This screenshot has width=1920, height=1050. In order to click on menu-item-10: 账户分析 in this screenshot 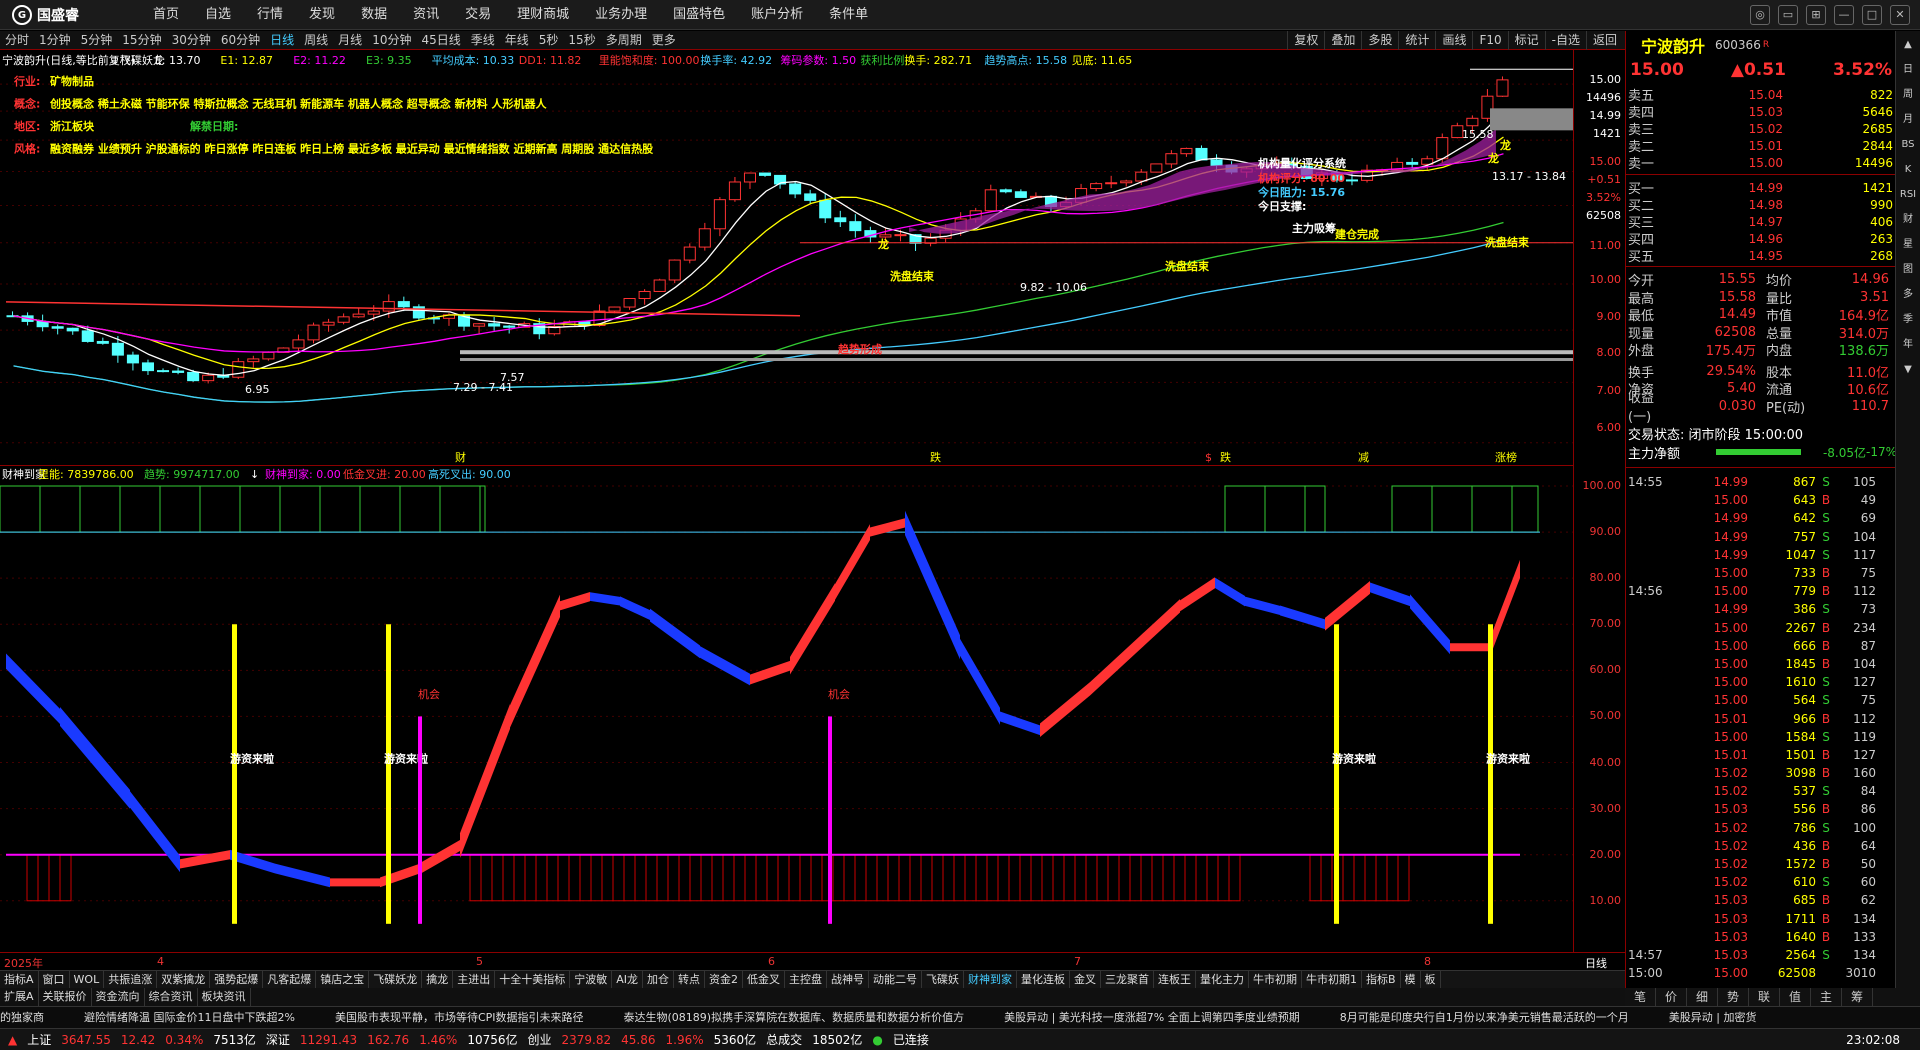, I will do `click(777, 15)`.